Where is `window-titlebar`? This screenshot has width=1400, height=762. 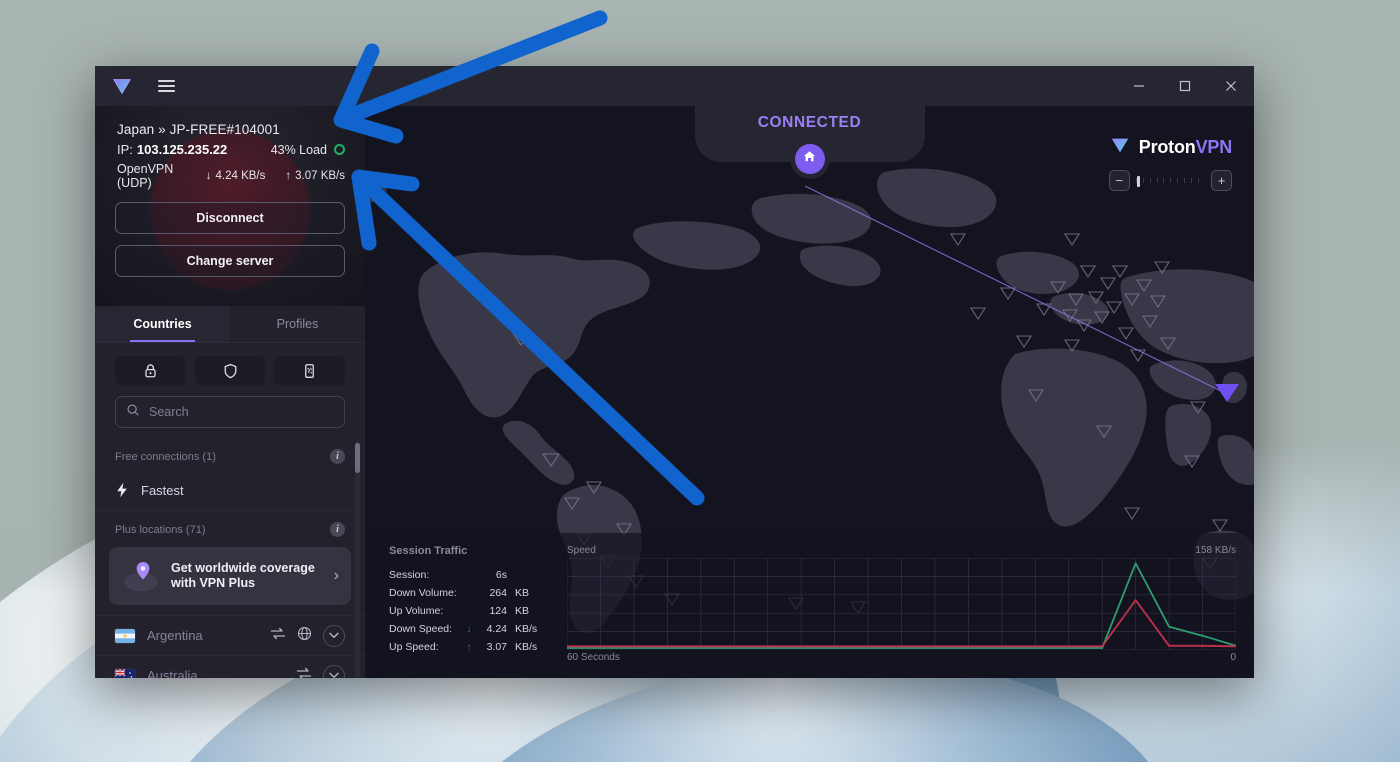 window-titlebar is located at coordinates (674, 86).